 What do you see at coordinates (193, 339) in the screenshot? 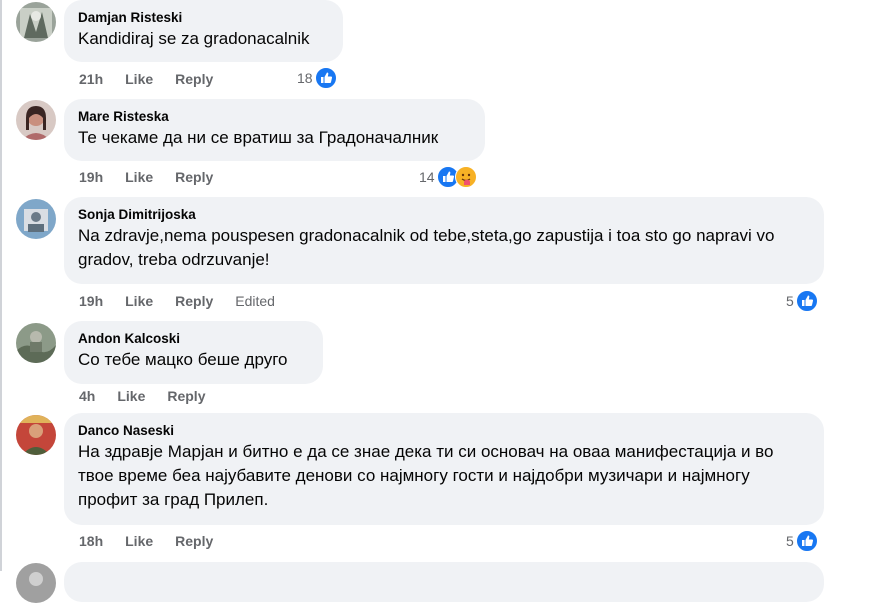
I see `comment-author: Andon Kalcoski` at bounding box center [193, 339].